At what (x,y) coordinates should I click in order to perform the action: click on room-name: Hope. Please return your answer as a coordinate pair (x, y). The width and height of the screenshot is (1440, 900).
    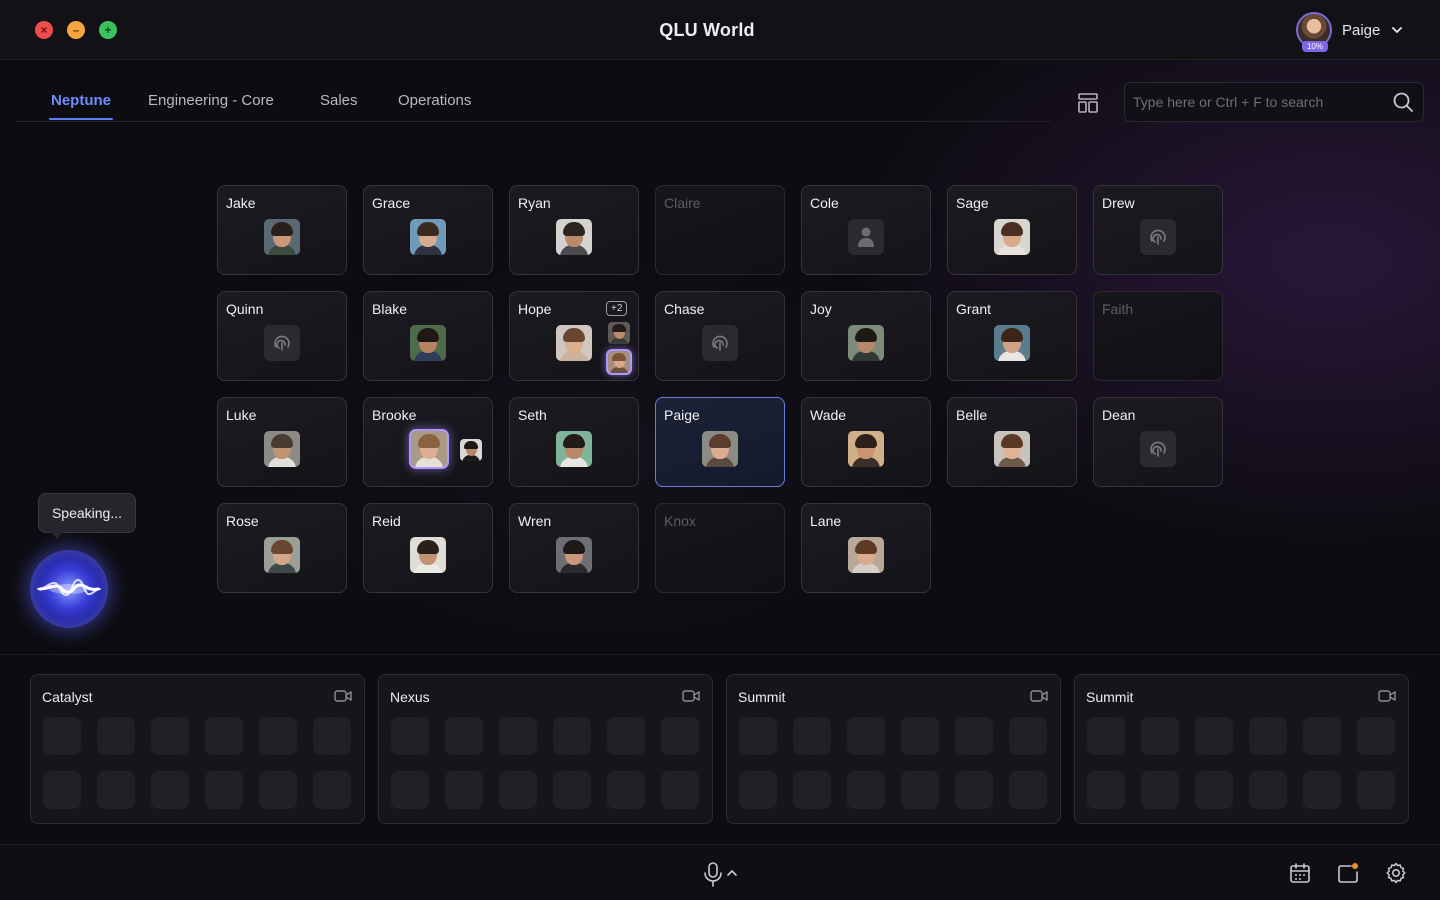
    Looking at the image, I should click on (535, 309).